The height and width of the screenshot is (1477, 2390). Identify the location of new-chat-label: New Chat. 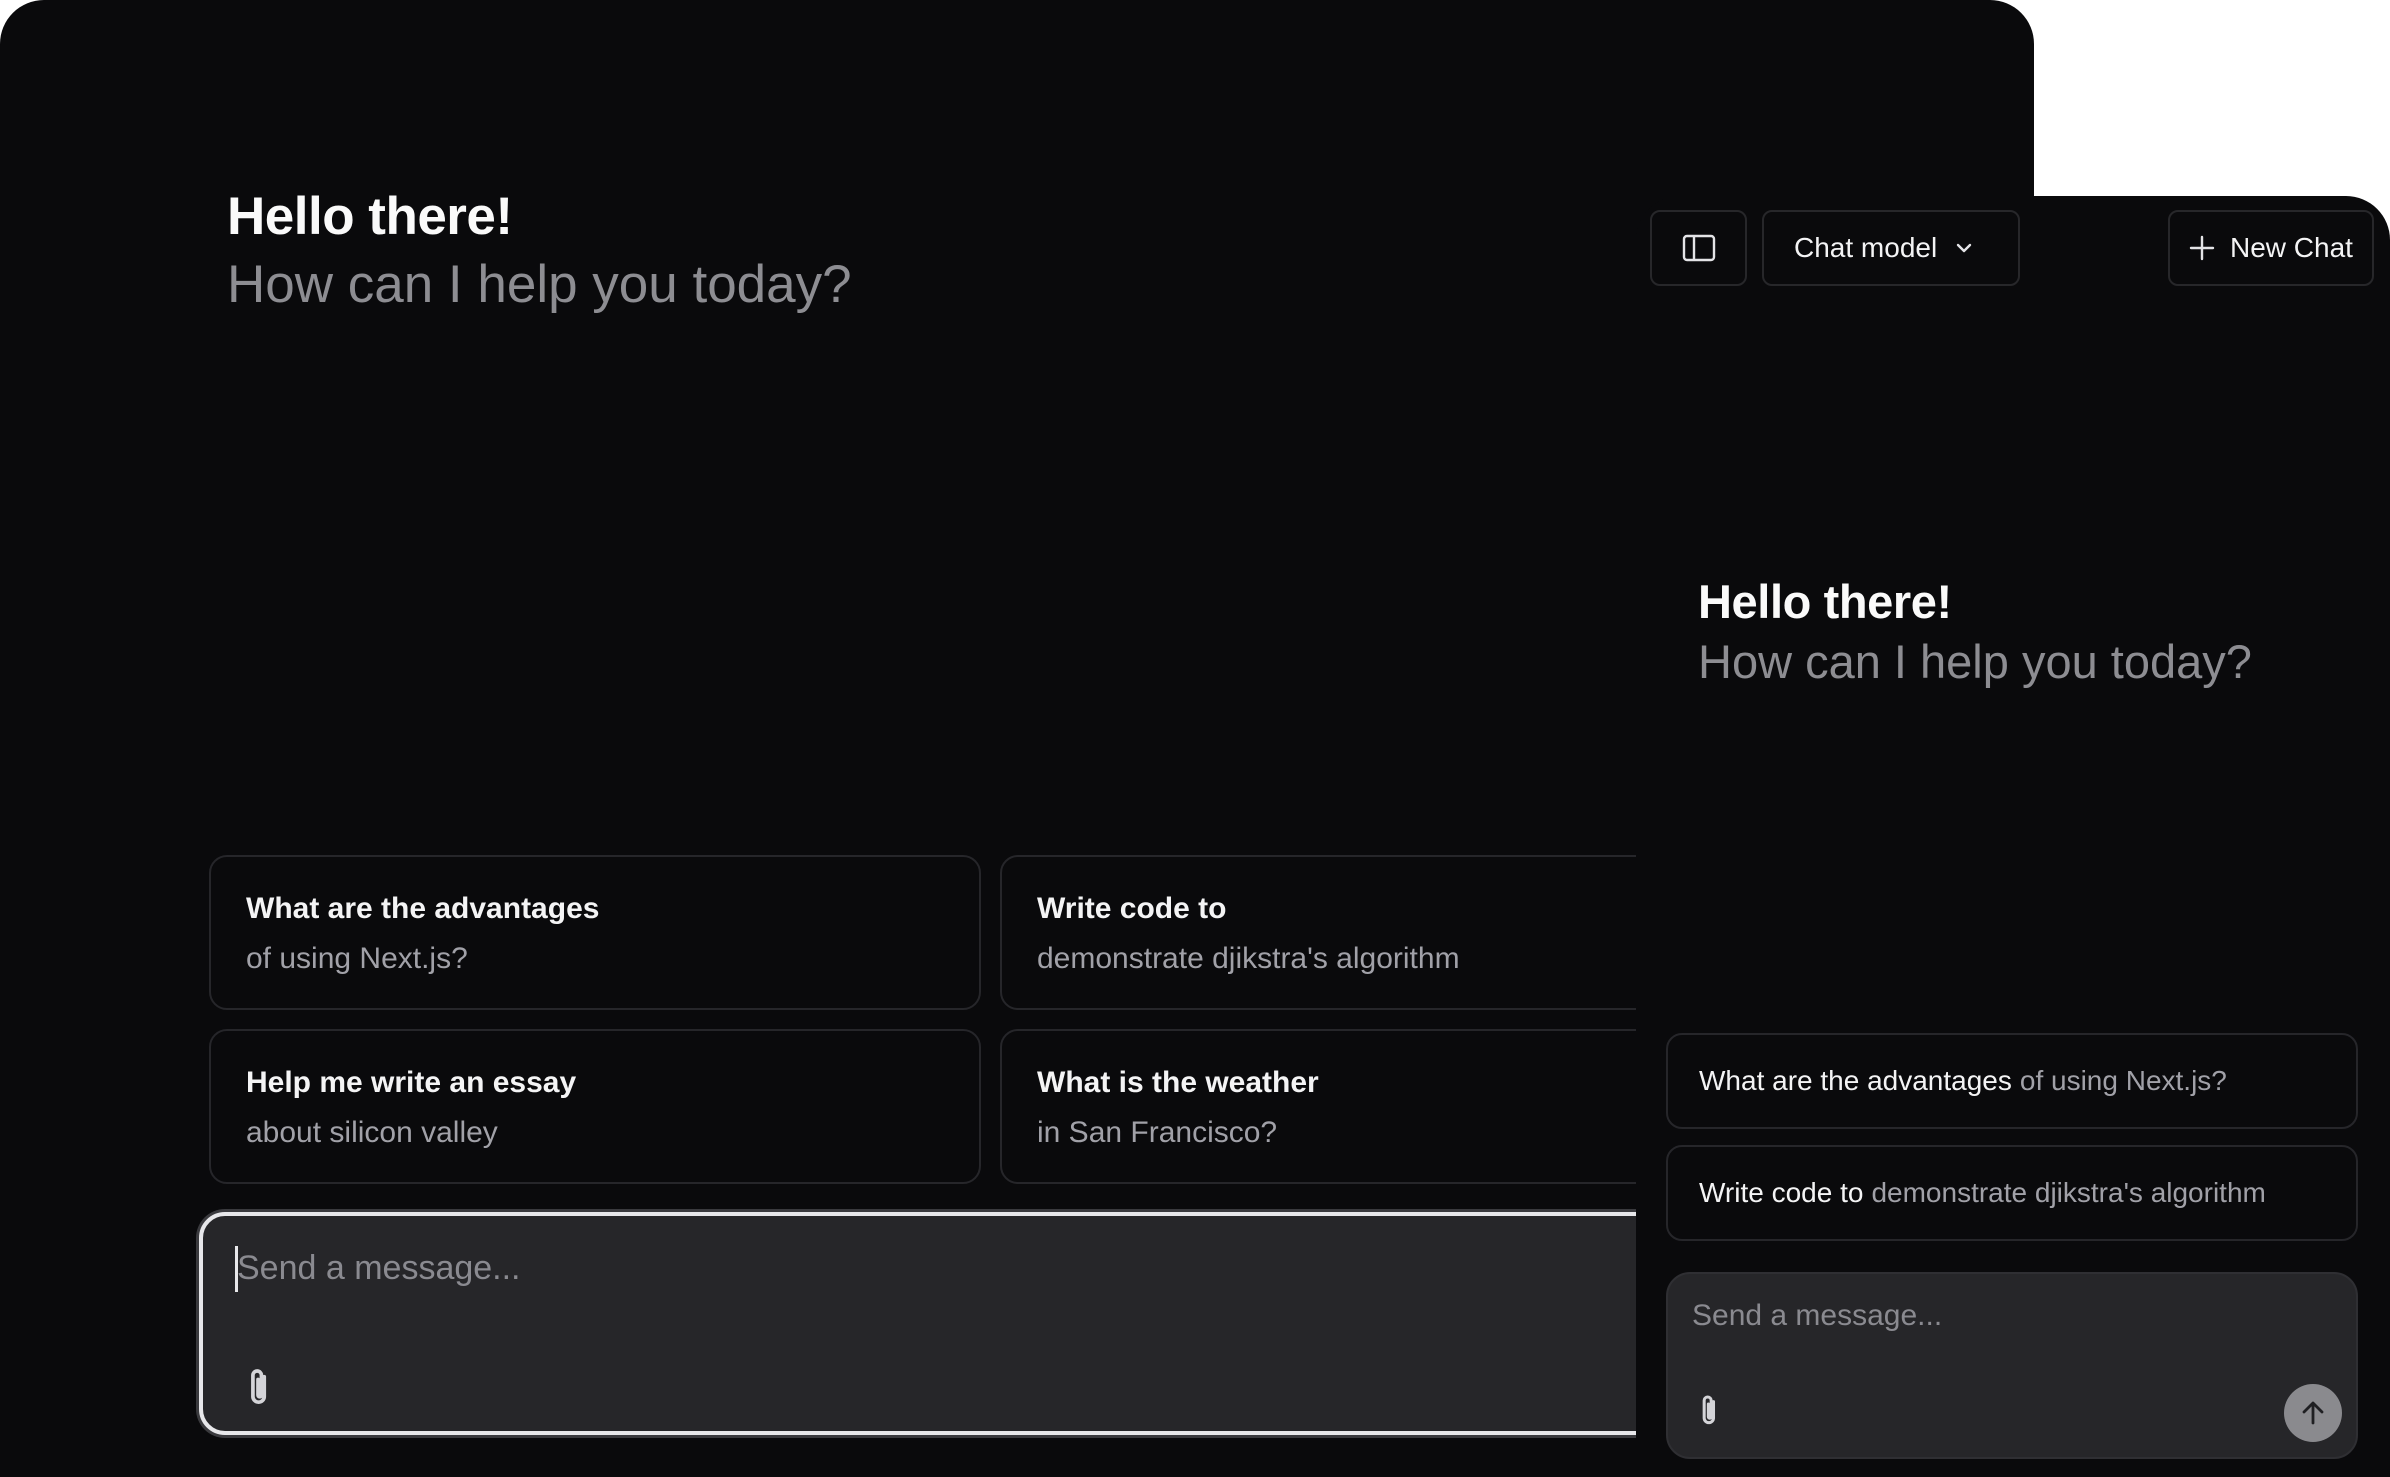
(2291, 247).